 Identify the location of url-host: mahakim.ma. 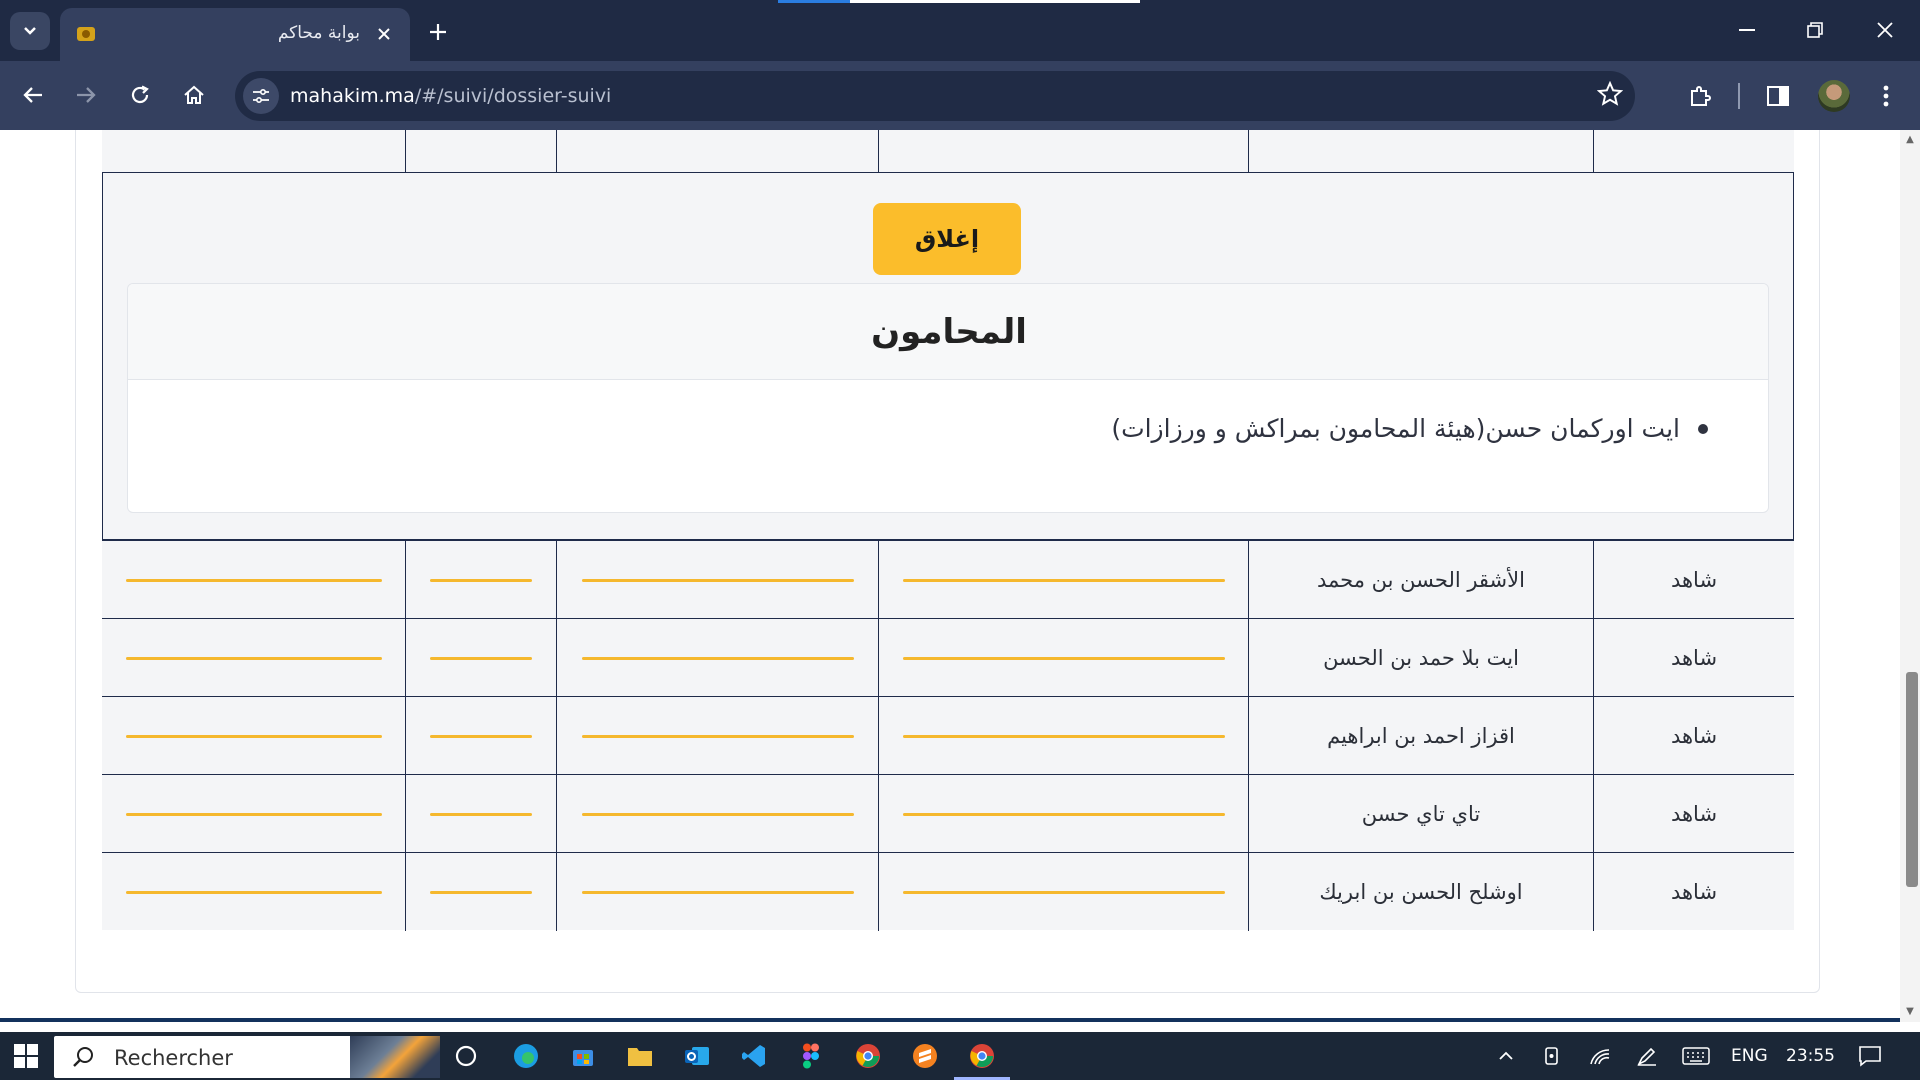
(352, 96).